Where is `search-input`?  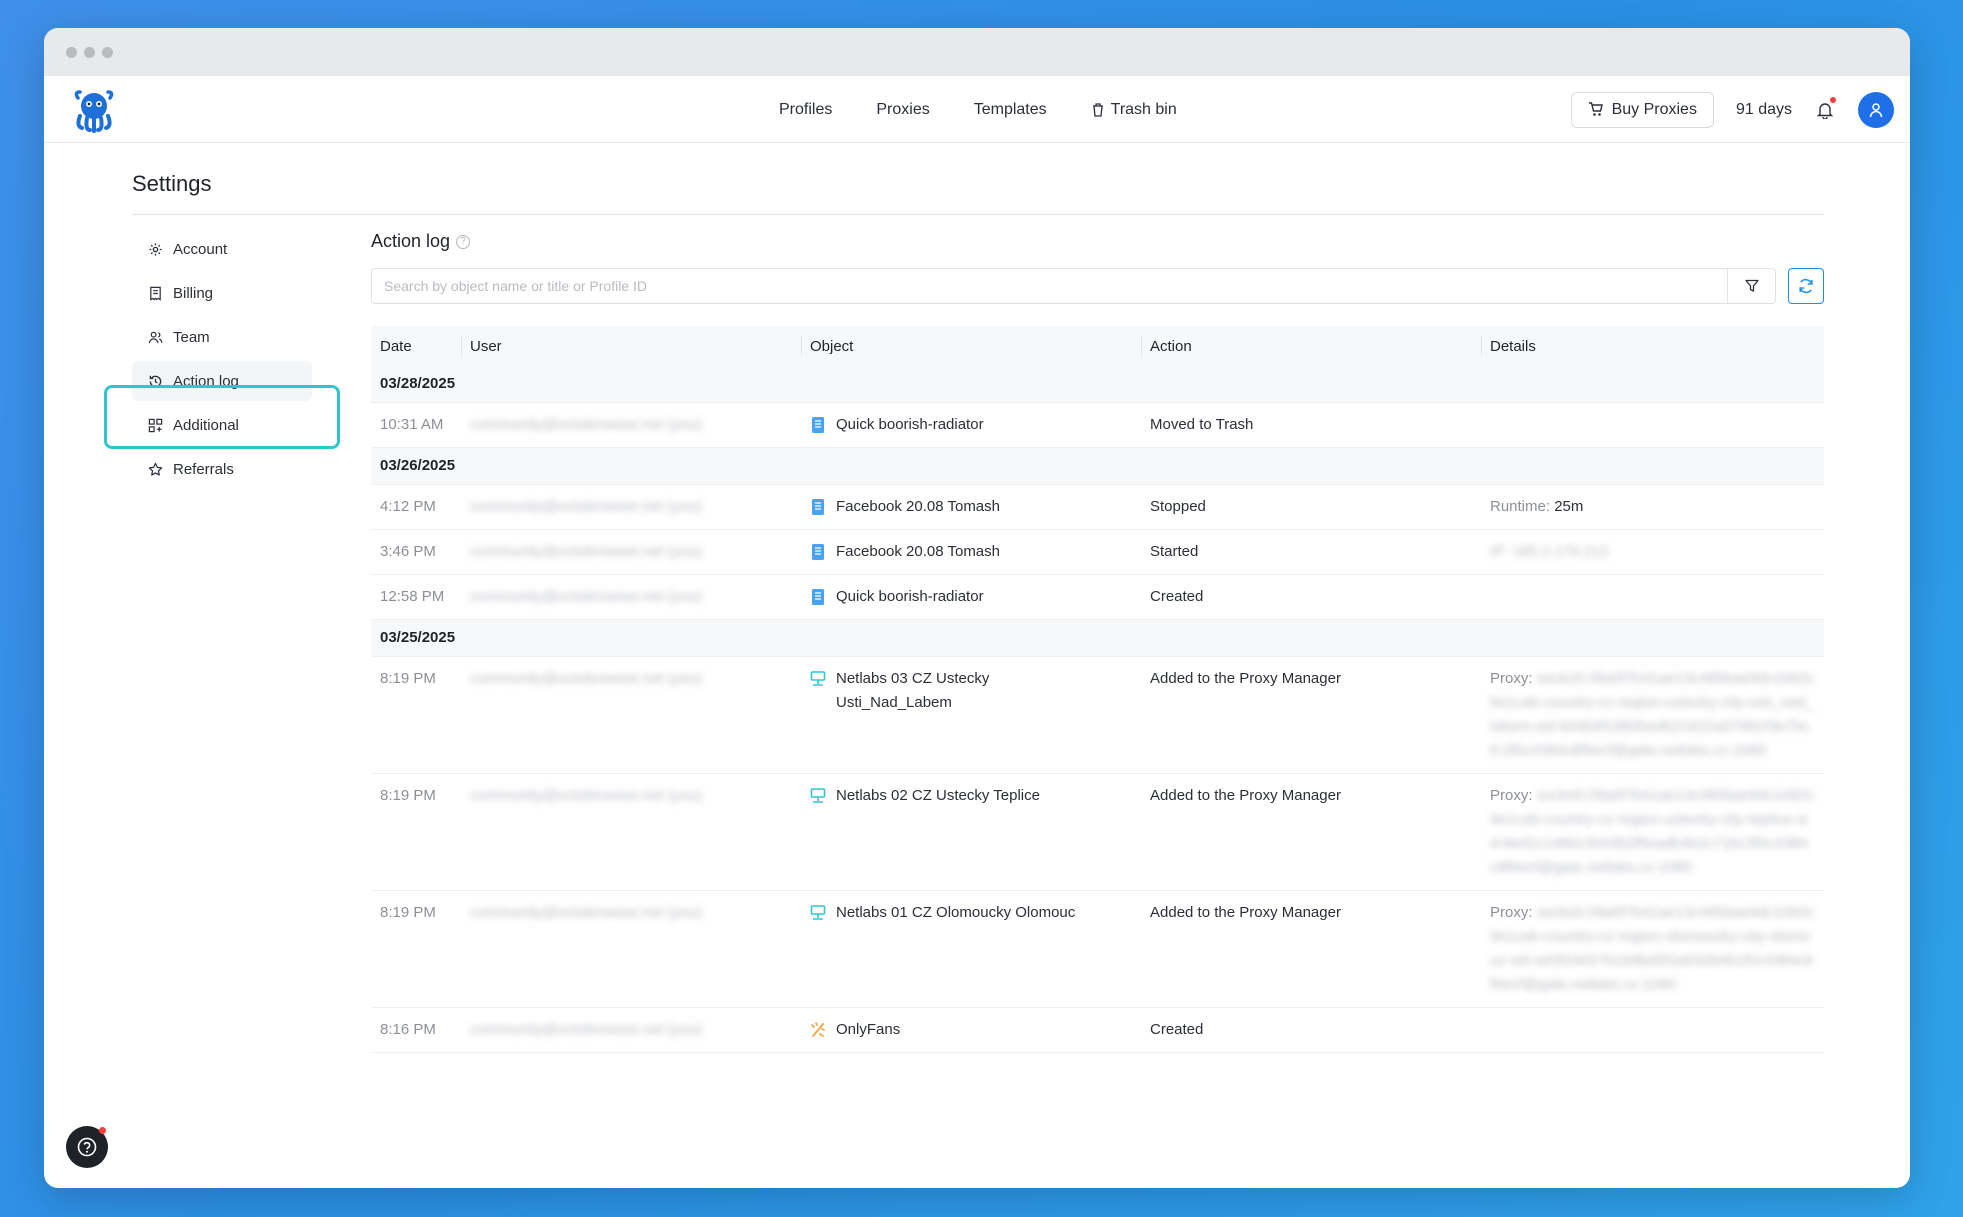 search-input is located at coordinates (1049, 286).